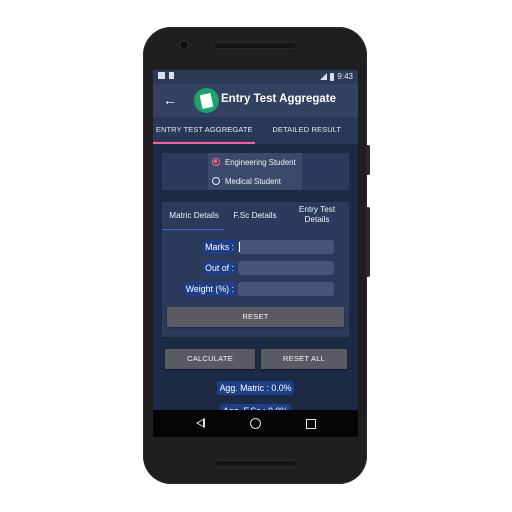 This screenshot has height=512, width=512. I want to click on radio-option-engineering: Engineering Student, so click(254, 162).